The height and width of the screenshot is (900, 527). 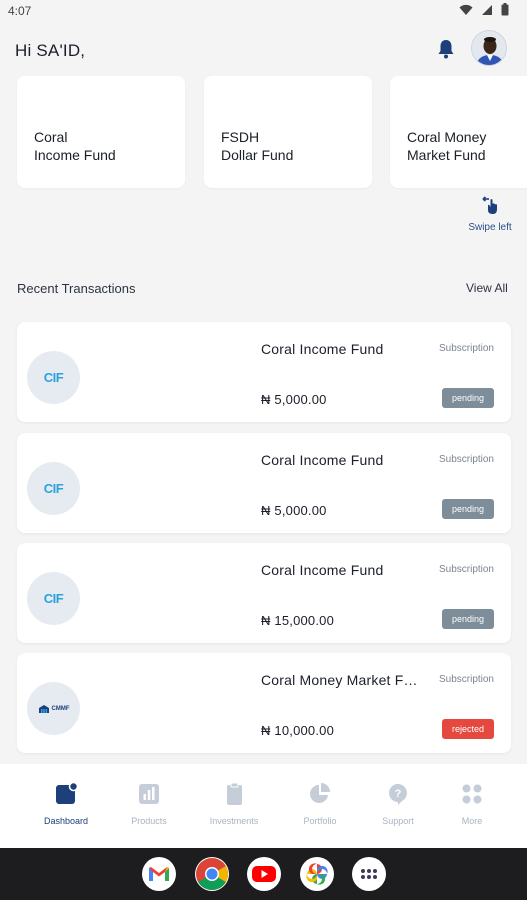 What do you see at coordinates (472, 794) in the screenshot?
I see `more-icon` at bounding box center [472, 794].